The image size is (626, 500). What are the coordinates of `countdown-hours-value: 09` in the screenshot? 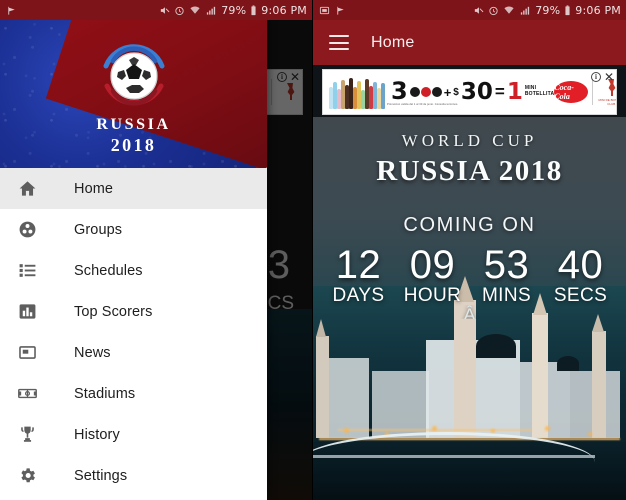 It's located at (432, 265).